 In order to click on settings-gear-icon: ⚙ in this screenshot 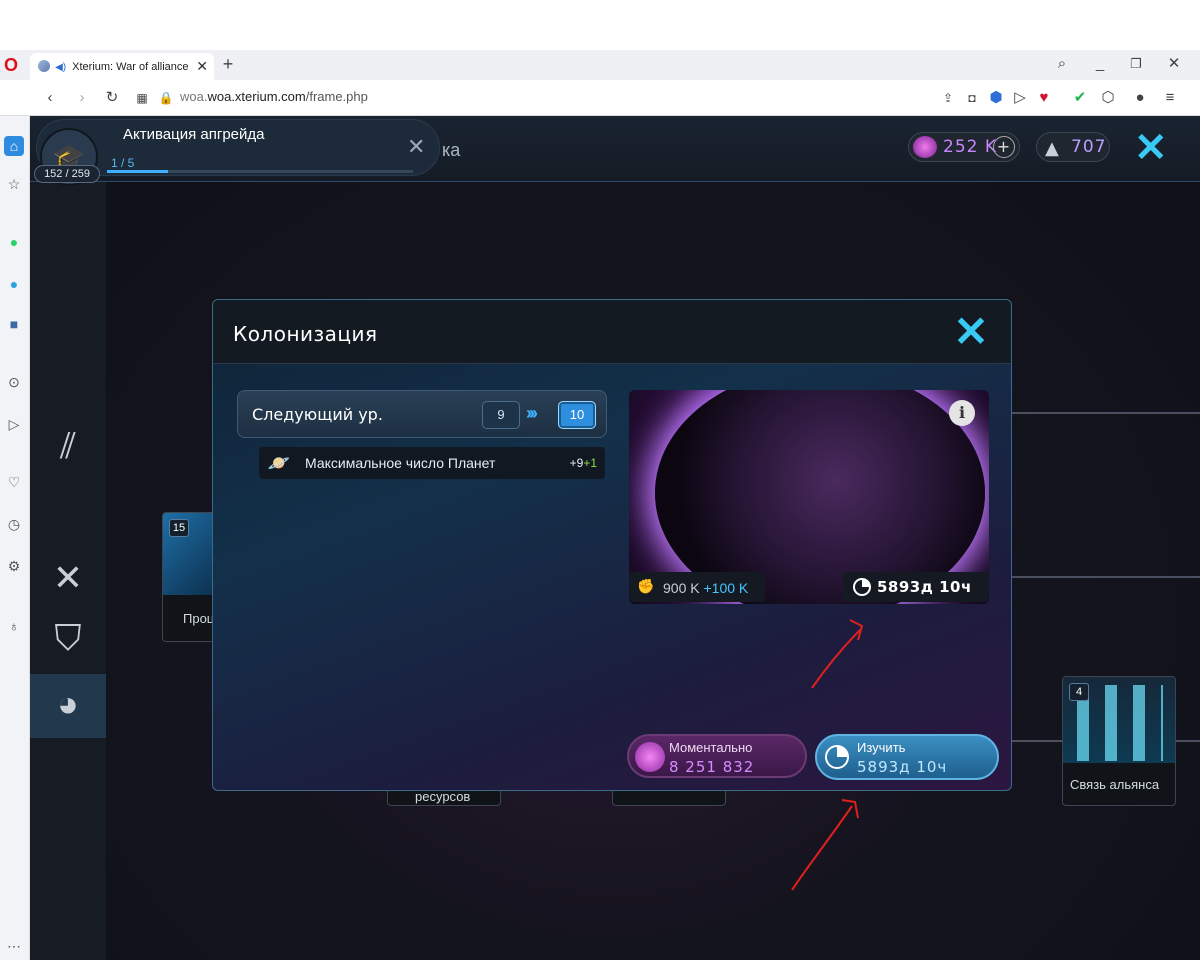, I will do `click(14, 566)`.